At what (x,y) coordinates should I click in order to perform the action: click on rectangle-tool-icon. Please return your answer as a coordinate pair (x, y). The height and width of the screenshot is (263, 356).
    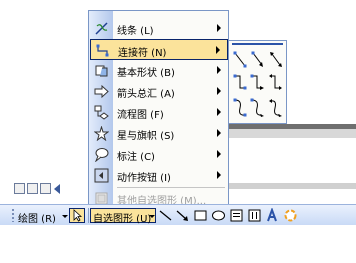
    Looking at the image, I should click on (200, 215).